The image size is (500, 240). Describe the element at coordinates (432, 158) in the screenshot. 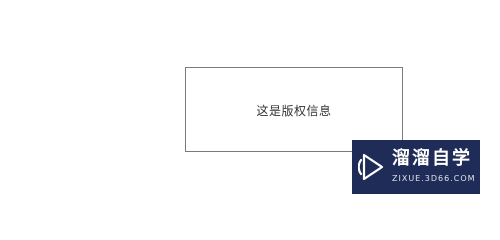

I see `watermark-brand: 溜溜自学` at that location.